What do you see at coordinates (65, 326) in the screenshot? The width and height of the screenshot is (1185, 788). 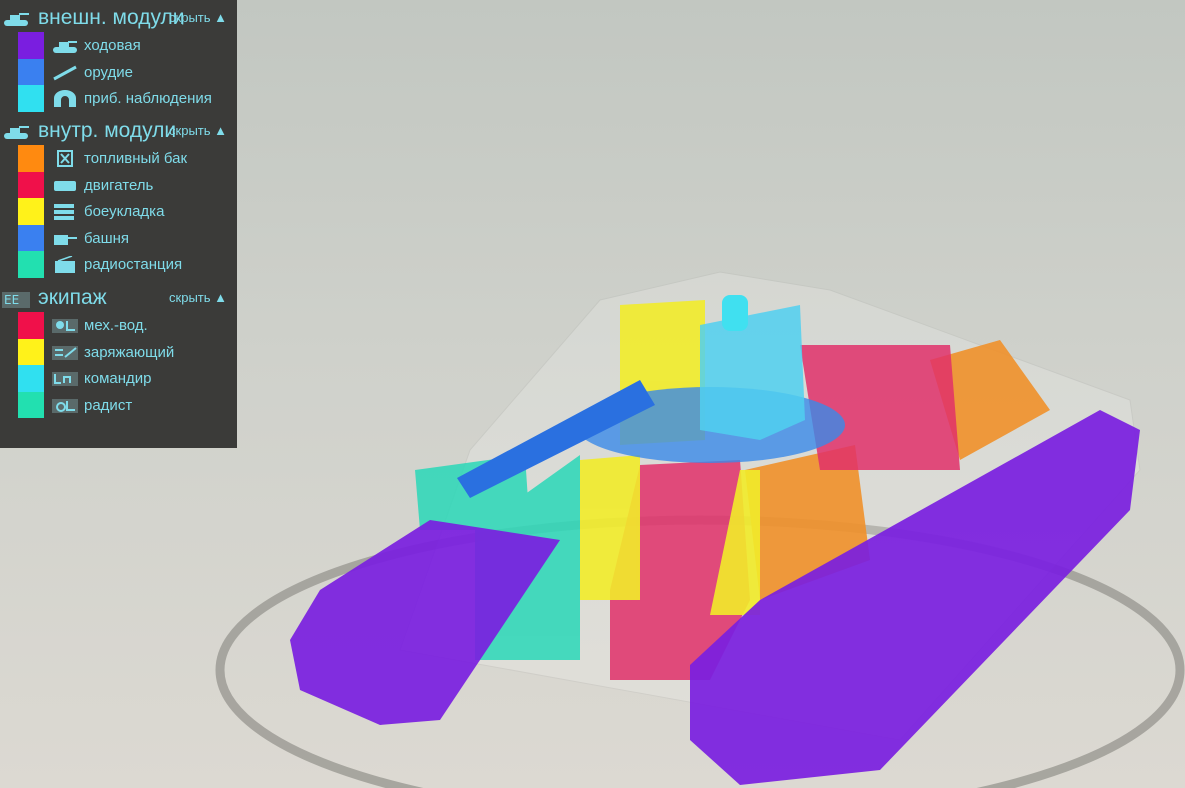 I see `driver-icon` at bounding box center [65, 326].